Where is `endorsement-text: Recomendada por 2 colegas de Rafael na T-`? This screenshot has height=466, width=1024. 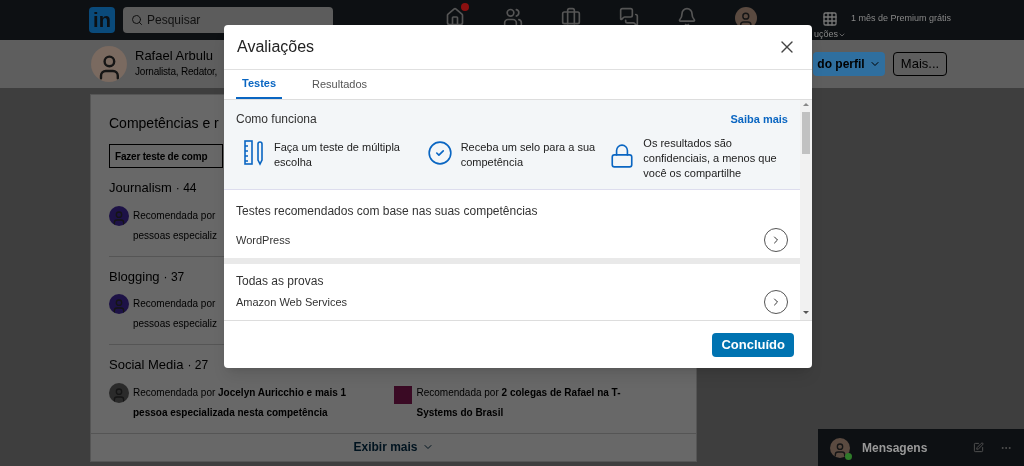
endorsement-text: Recomendada por 2 colegas de Rafael na T- is located at coordinates (518, 392).